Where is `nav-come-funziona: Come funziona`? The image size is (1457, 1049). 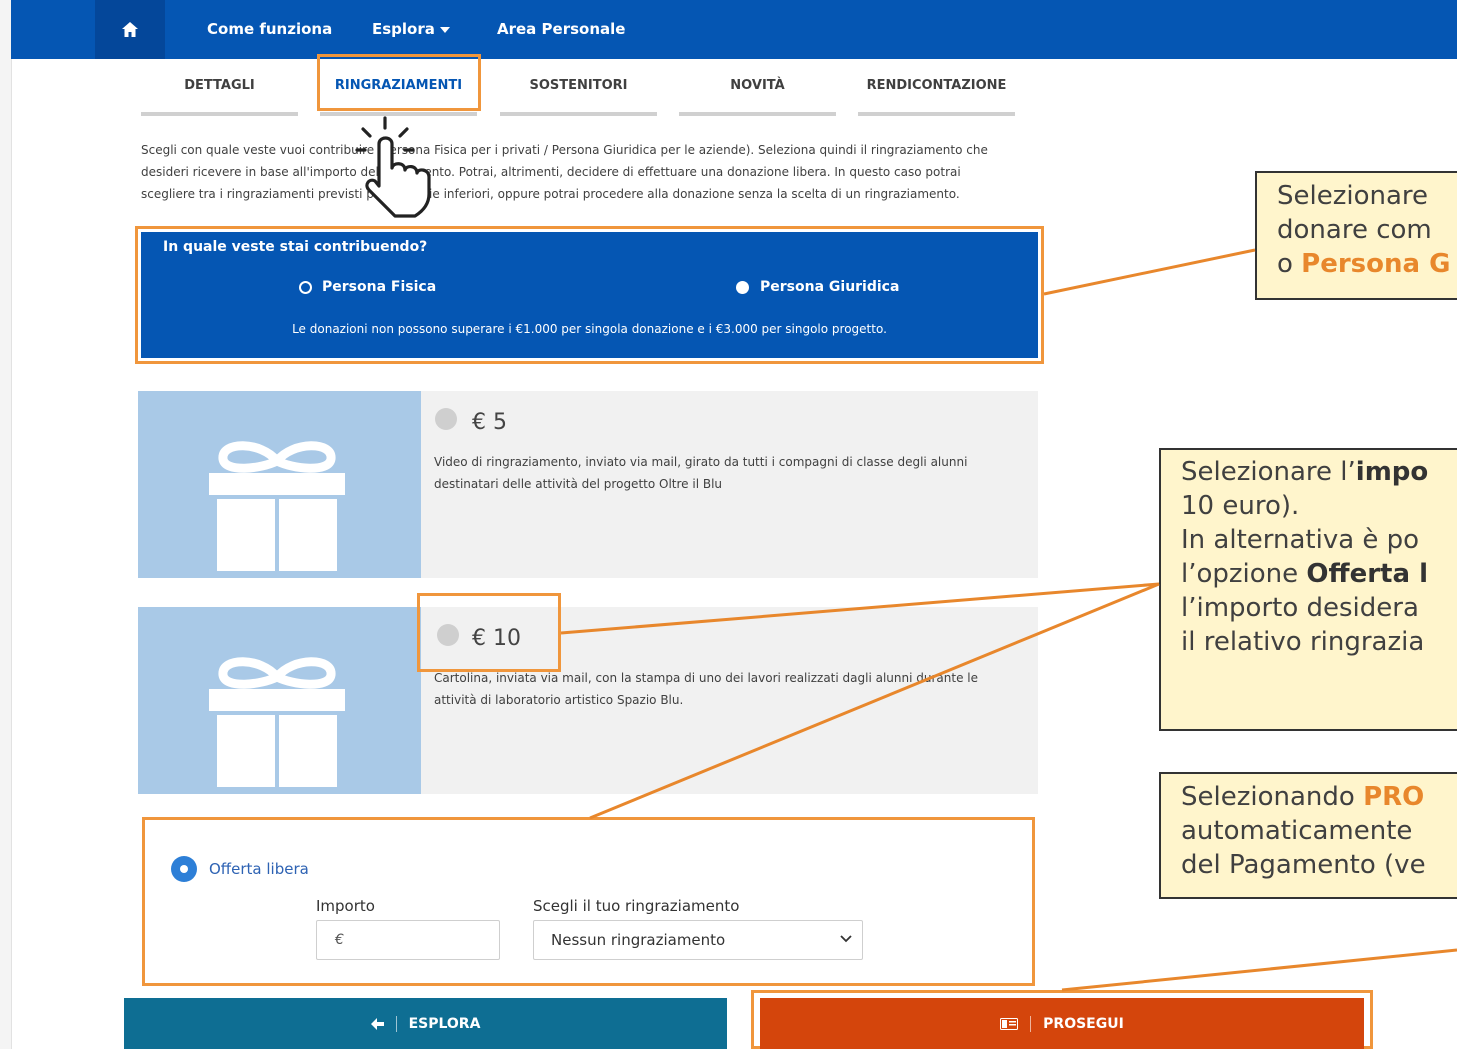
nav-come-funziona: Come funziona is located at coordinates (269, 29).